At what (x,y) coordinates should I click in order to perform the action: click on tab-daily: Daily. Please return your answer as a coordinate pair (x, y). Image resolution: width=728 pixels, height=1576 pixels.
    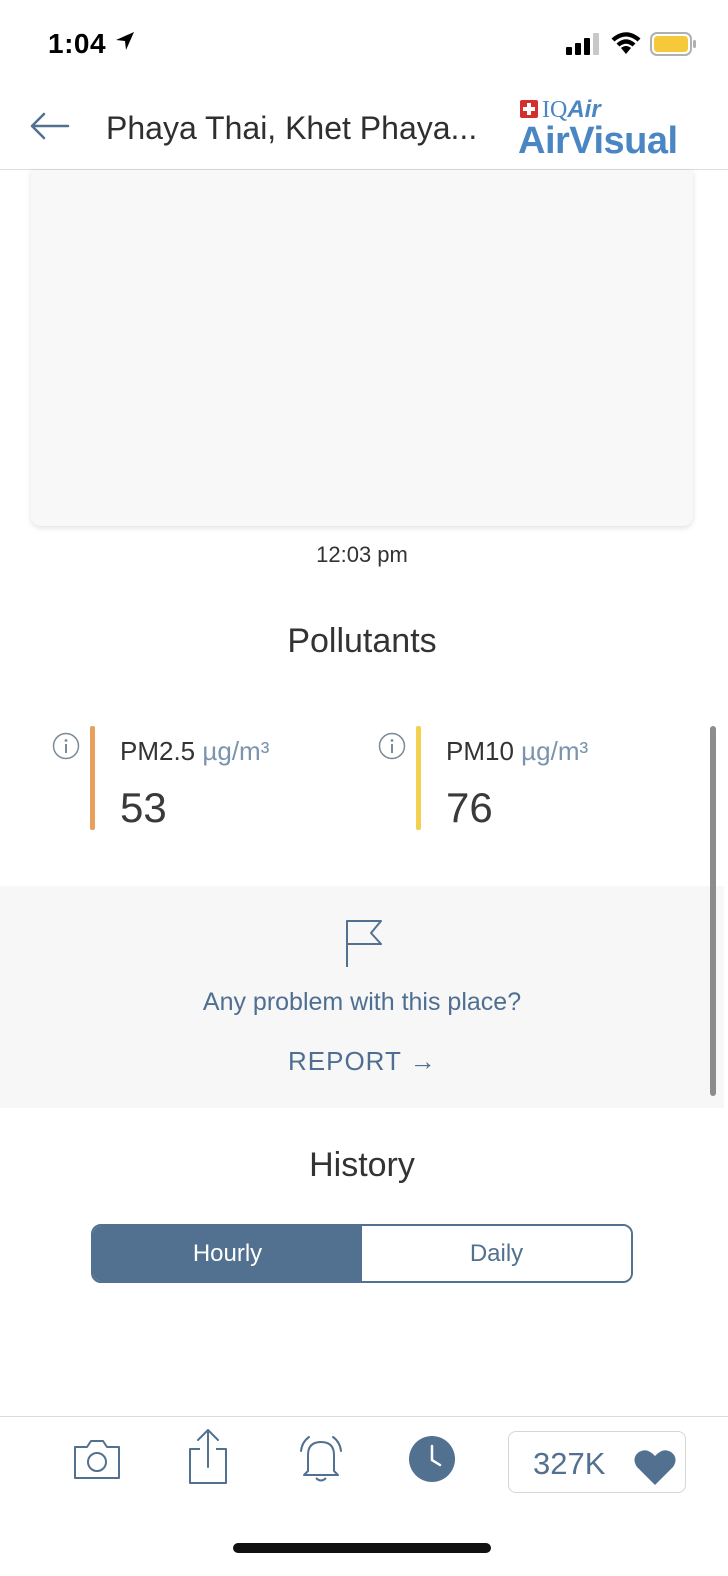
    Looking at the image, I should click on (496, 1253).